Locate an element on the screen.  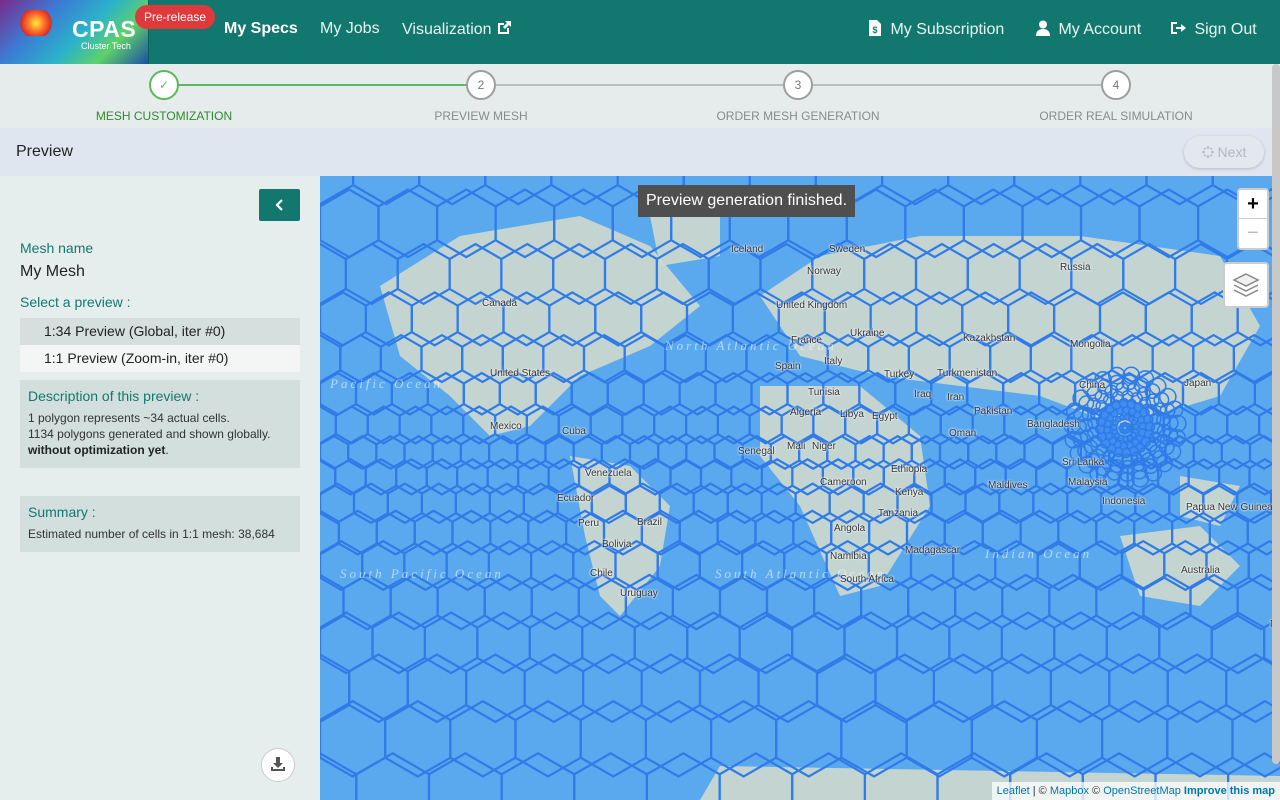
country-label: Iceland is located at coordinates (747, 249).